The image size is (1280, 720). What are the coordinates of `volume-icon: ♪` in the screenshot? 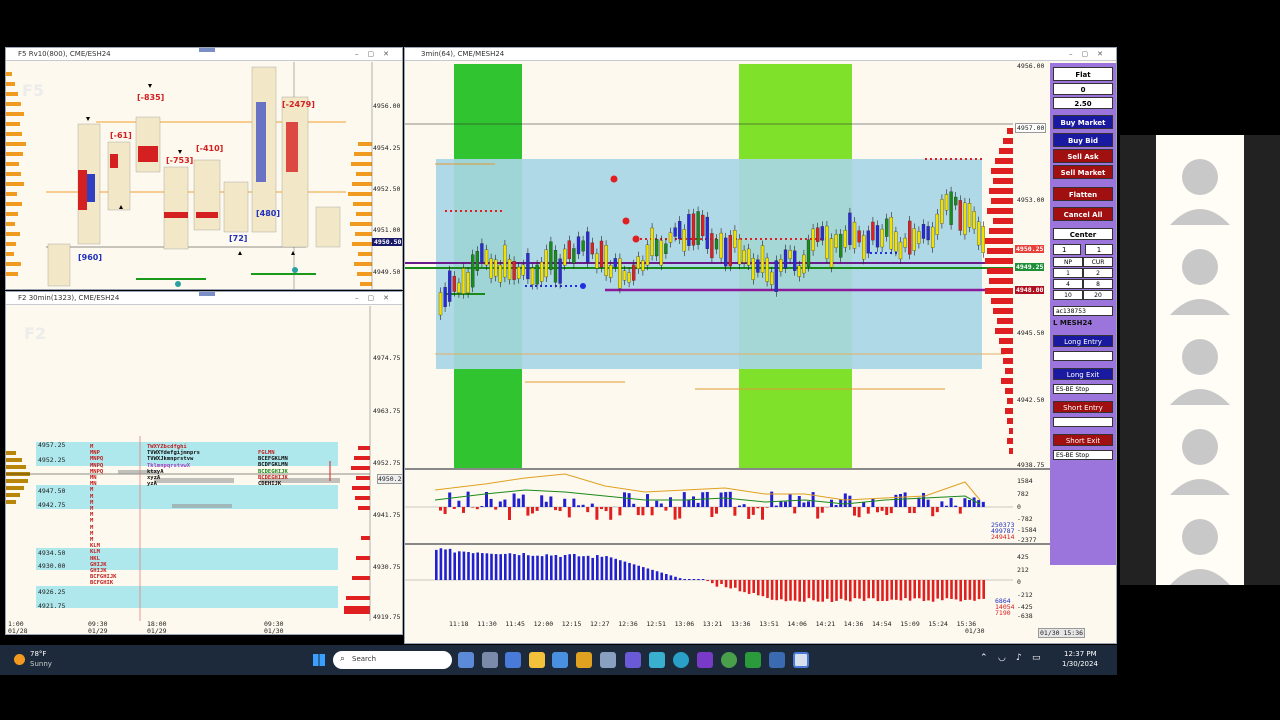 It's located at (1019, 658).